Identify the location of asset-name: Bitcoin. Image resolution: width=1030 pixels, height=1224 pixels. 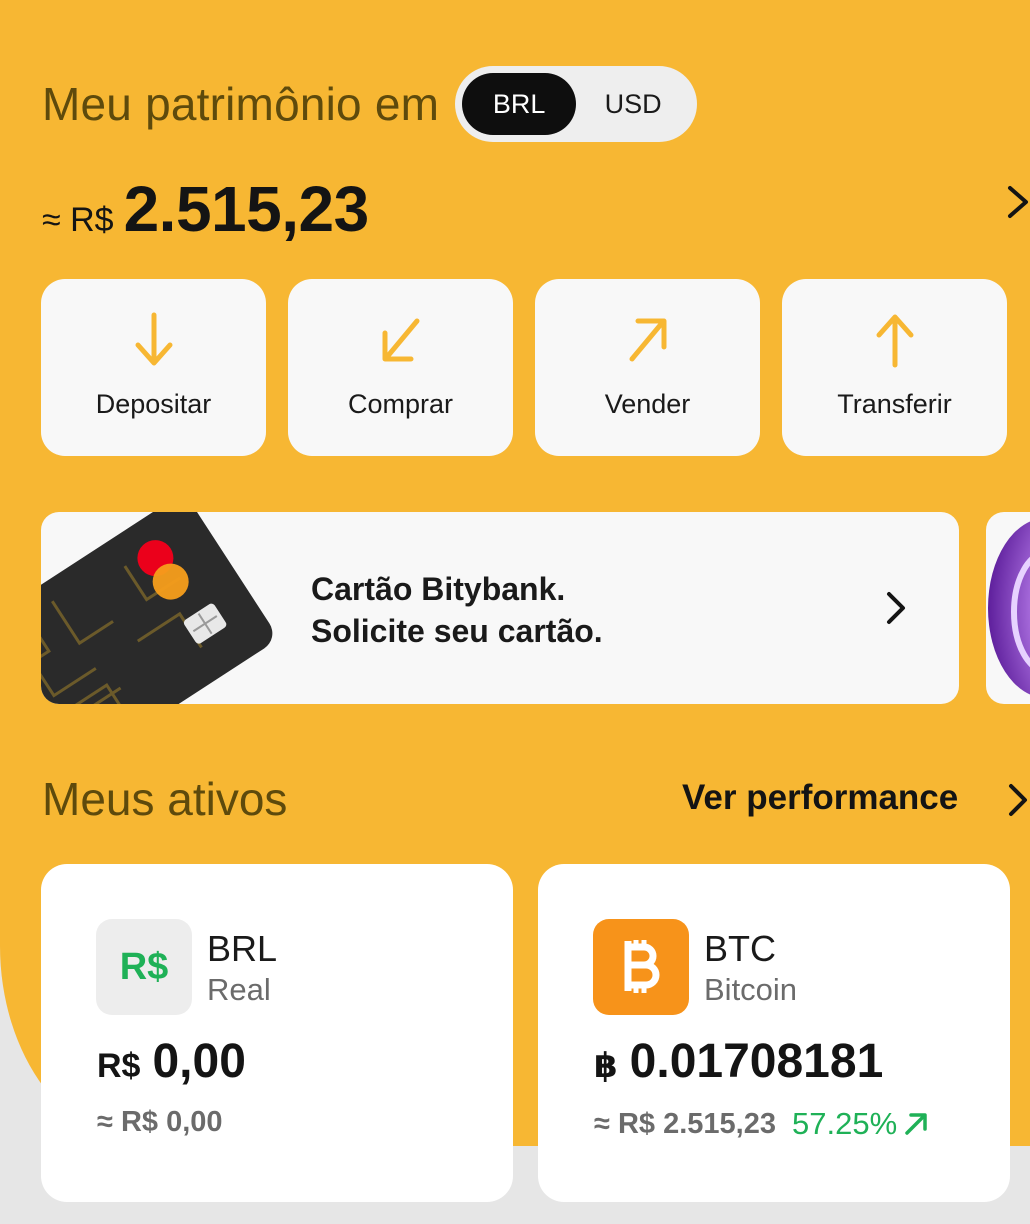
(751, 989).